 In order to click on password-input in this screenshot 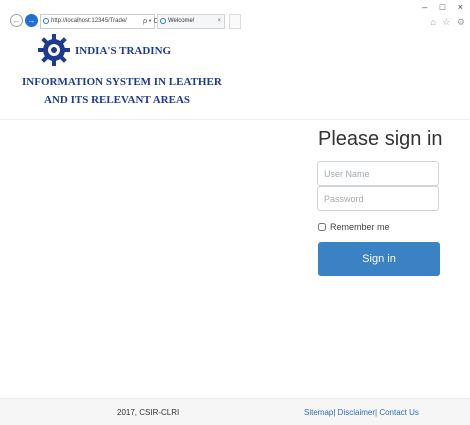, I will do `click(378, 198)`.